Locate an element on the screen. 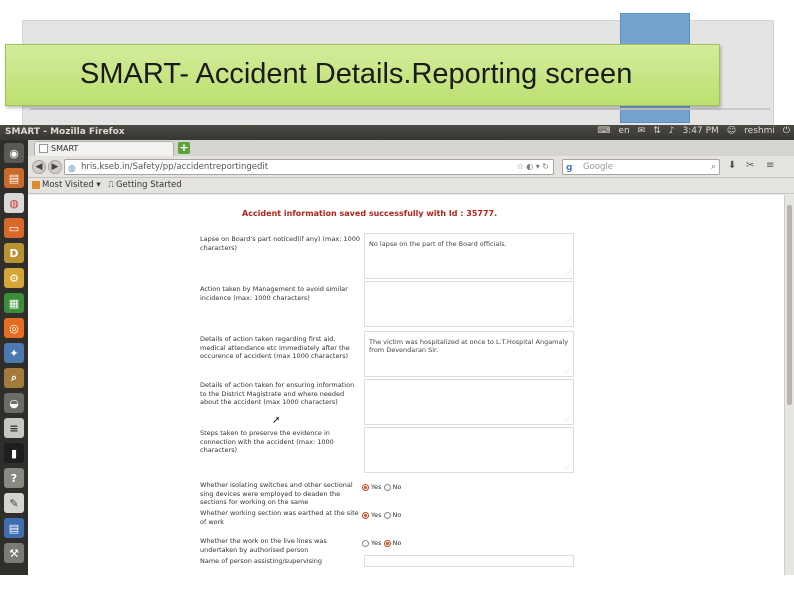 This screenshot has height=595, width=794. bookmark-most-visited: Most Visited ▾ is located at coordinates (66, 185).